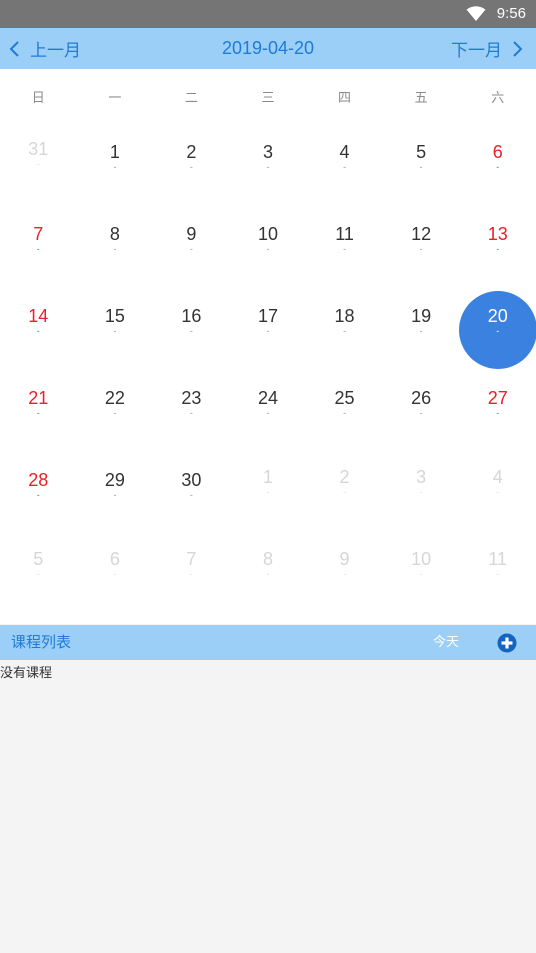 This screenshot has width=536, height=953. I want to click on day-cell: 12-, so click(421, 251).